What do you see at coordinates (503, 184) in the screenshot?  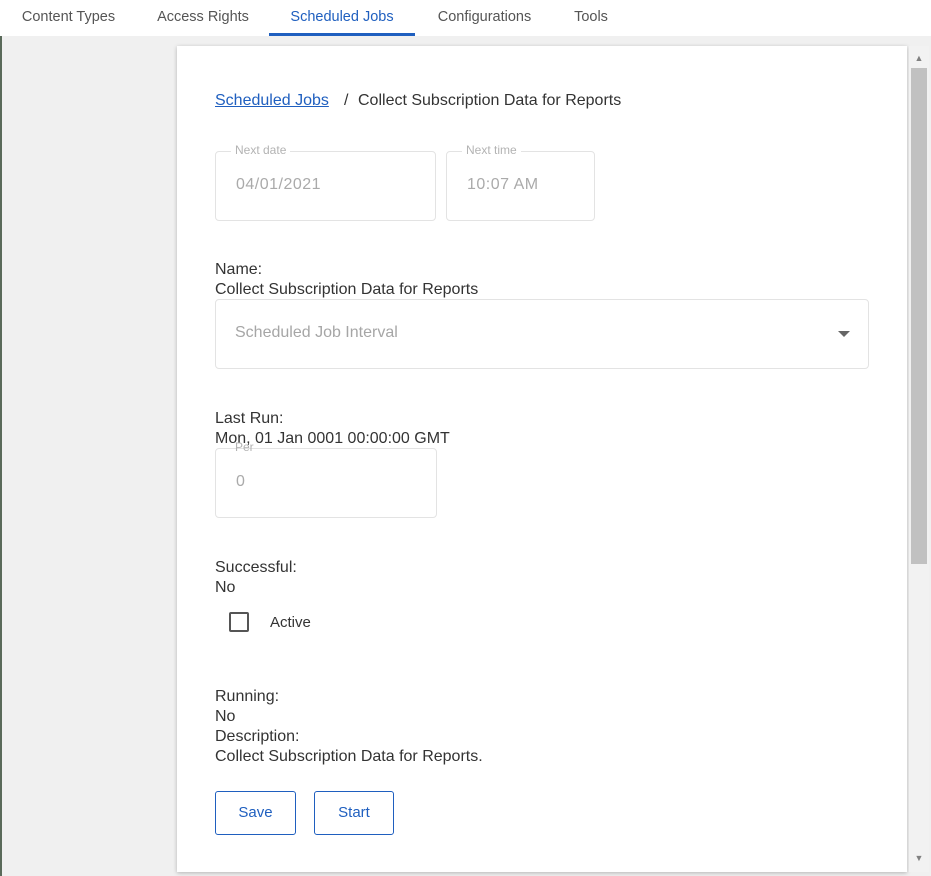 I see `next-time-value: 10:07 AM` at bounding box center [503, 184].